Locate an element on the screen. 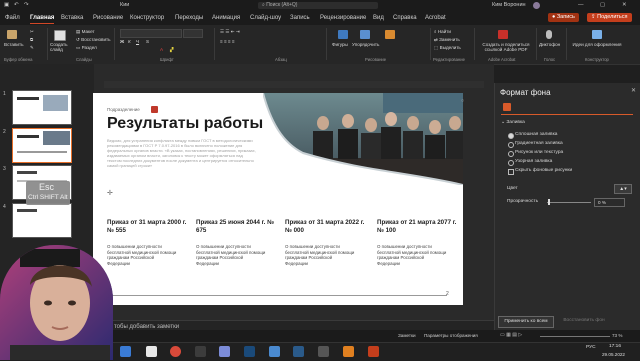 The height and width of the screenshot is (361, 640). order-title: Приказ от 31 марта 2022 г. № 000 is located at coordinates (326, 227).